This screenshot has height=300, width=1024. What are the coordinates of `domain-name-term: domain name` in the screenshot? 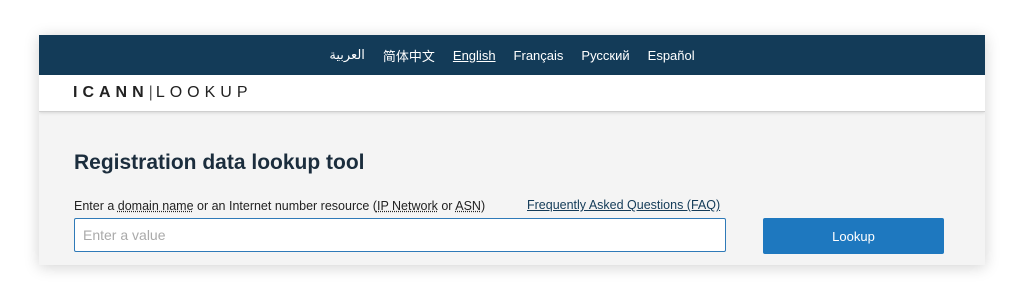 It's located at (156, 206).